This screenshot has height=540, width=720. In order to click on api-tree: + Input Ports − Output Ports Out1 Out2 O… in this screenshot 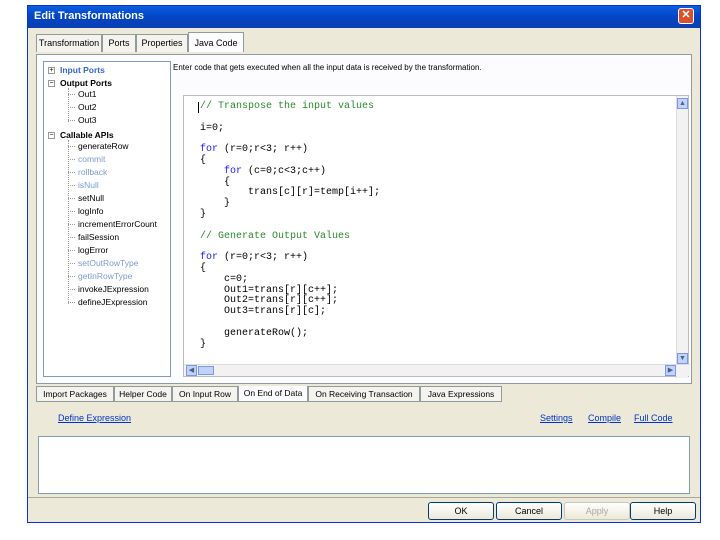, I will do `click(107, 219)`.